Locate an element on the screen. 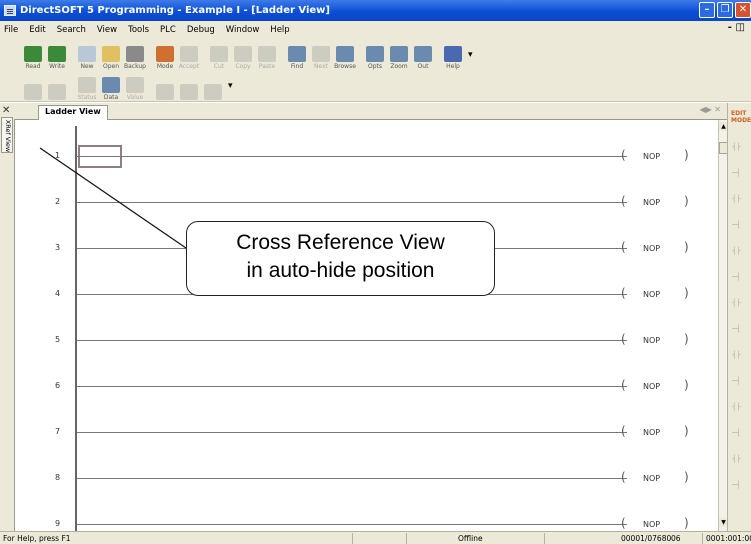 This screenshot has width=751, height=544. document-tab-row: Ladder View ◀▶ ✕ is located at coordinates (370, 111).